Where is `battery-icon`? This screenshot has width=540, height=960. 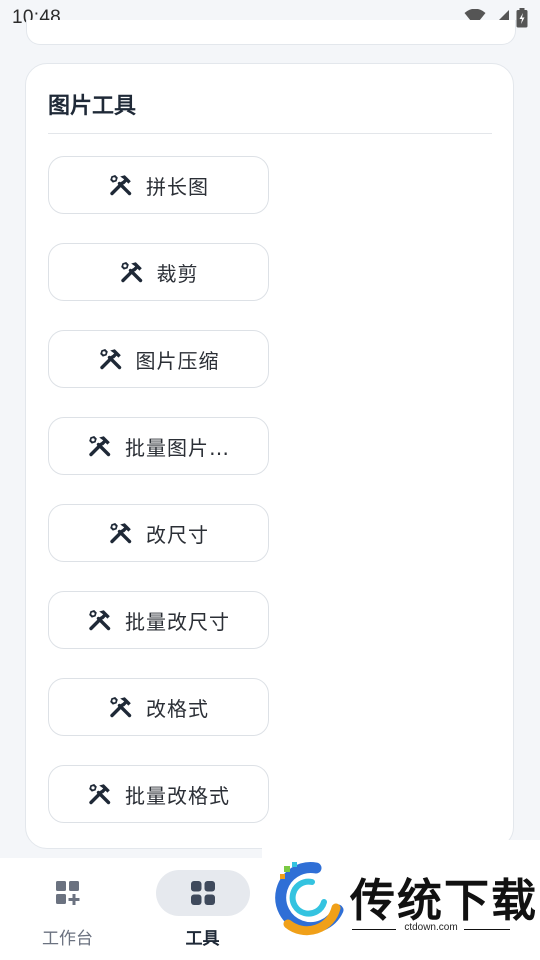 battery-icon is located at coordinates (522, 18).